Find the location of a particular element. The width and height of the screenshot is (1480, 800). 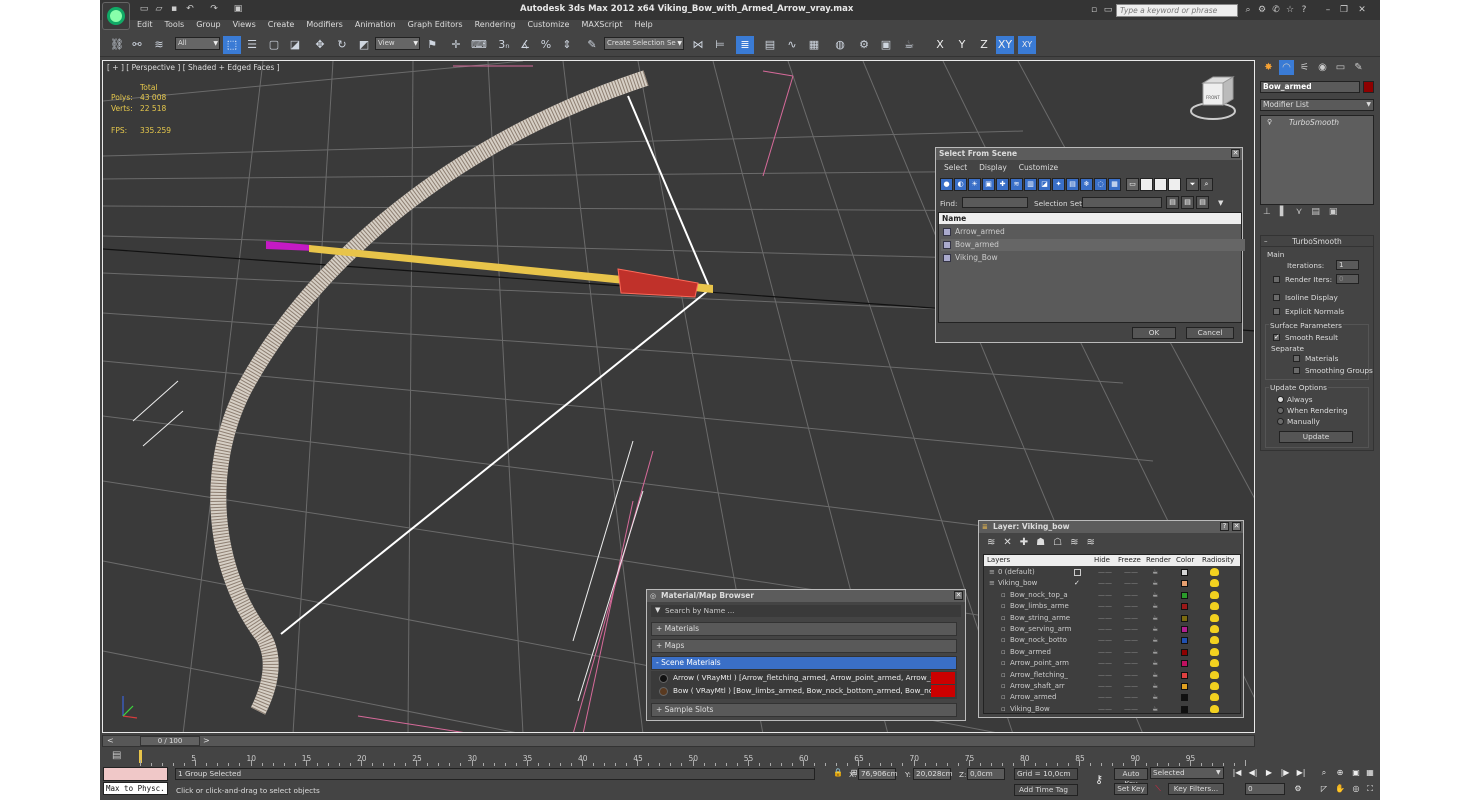

dialog-title: Select From Scene is located at coordinates (1089, 154).